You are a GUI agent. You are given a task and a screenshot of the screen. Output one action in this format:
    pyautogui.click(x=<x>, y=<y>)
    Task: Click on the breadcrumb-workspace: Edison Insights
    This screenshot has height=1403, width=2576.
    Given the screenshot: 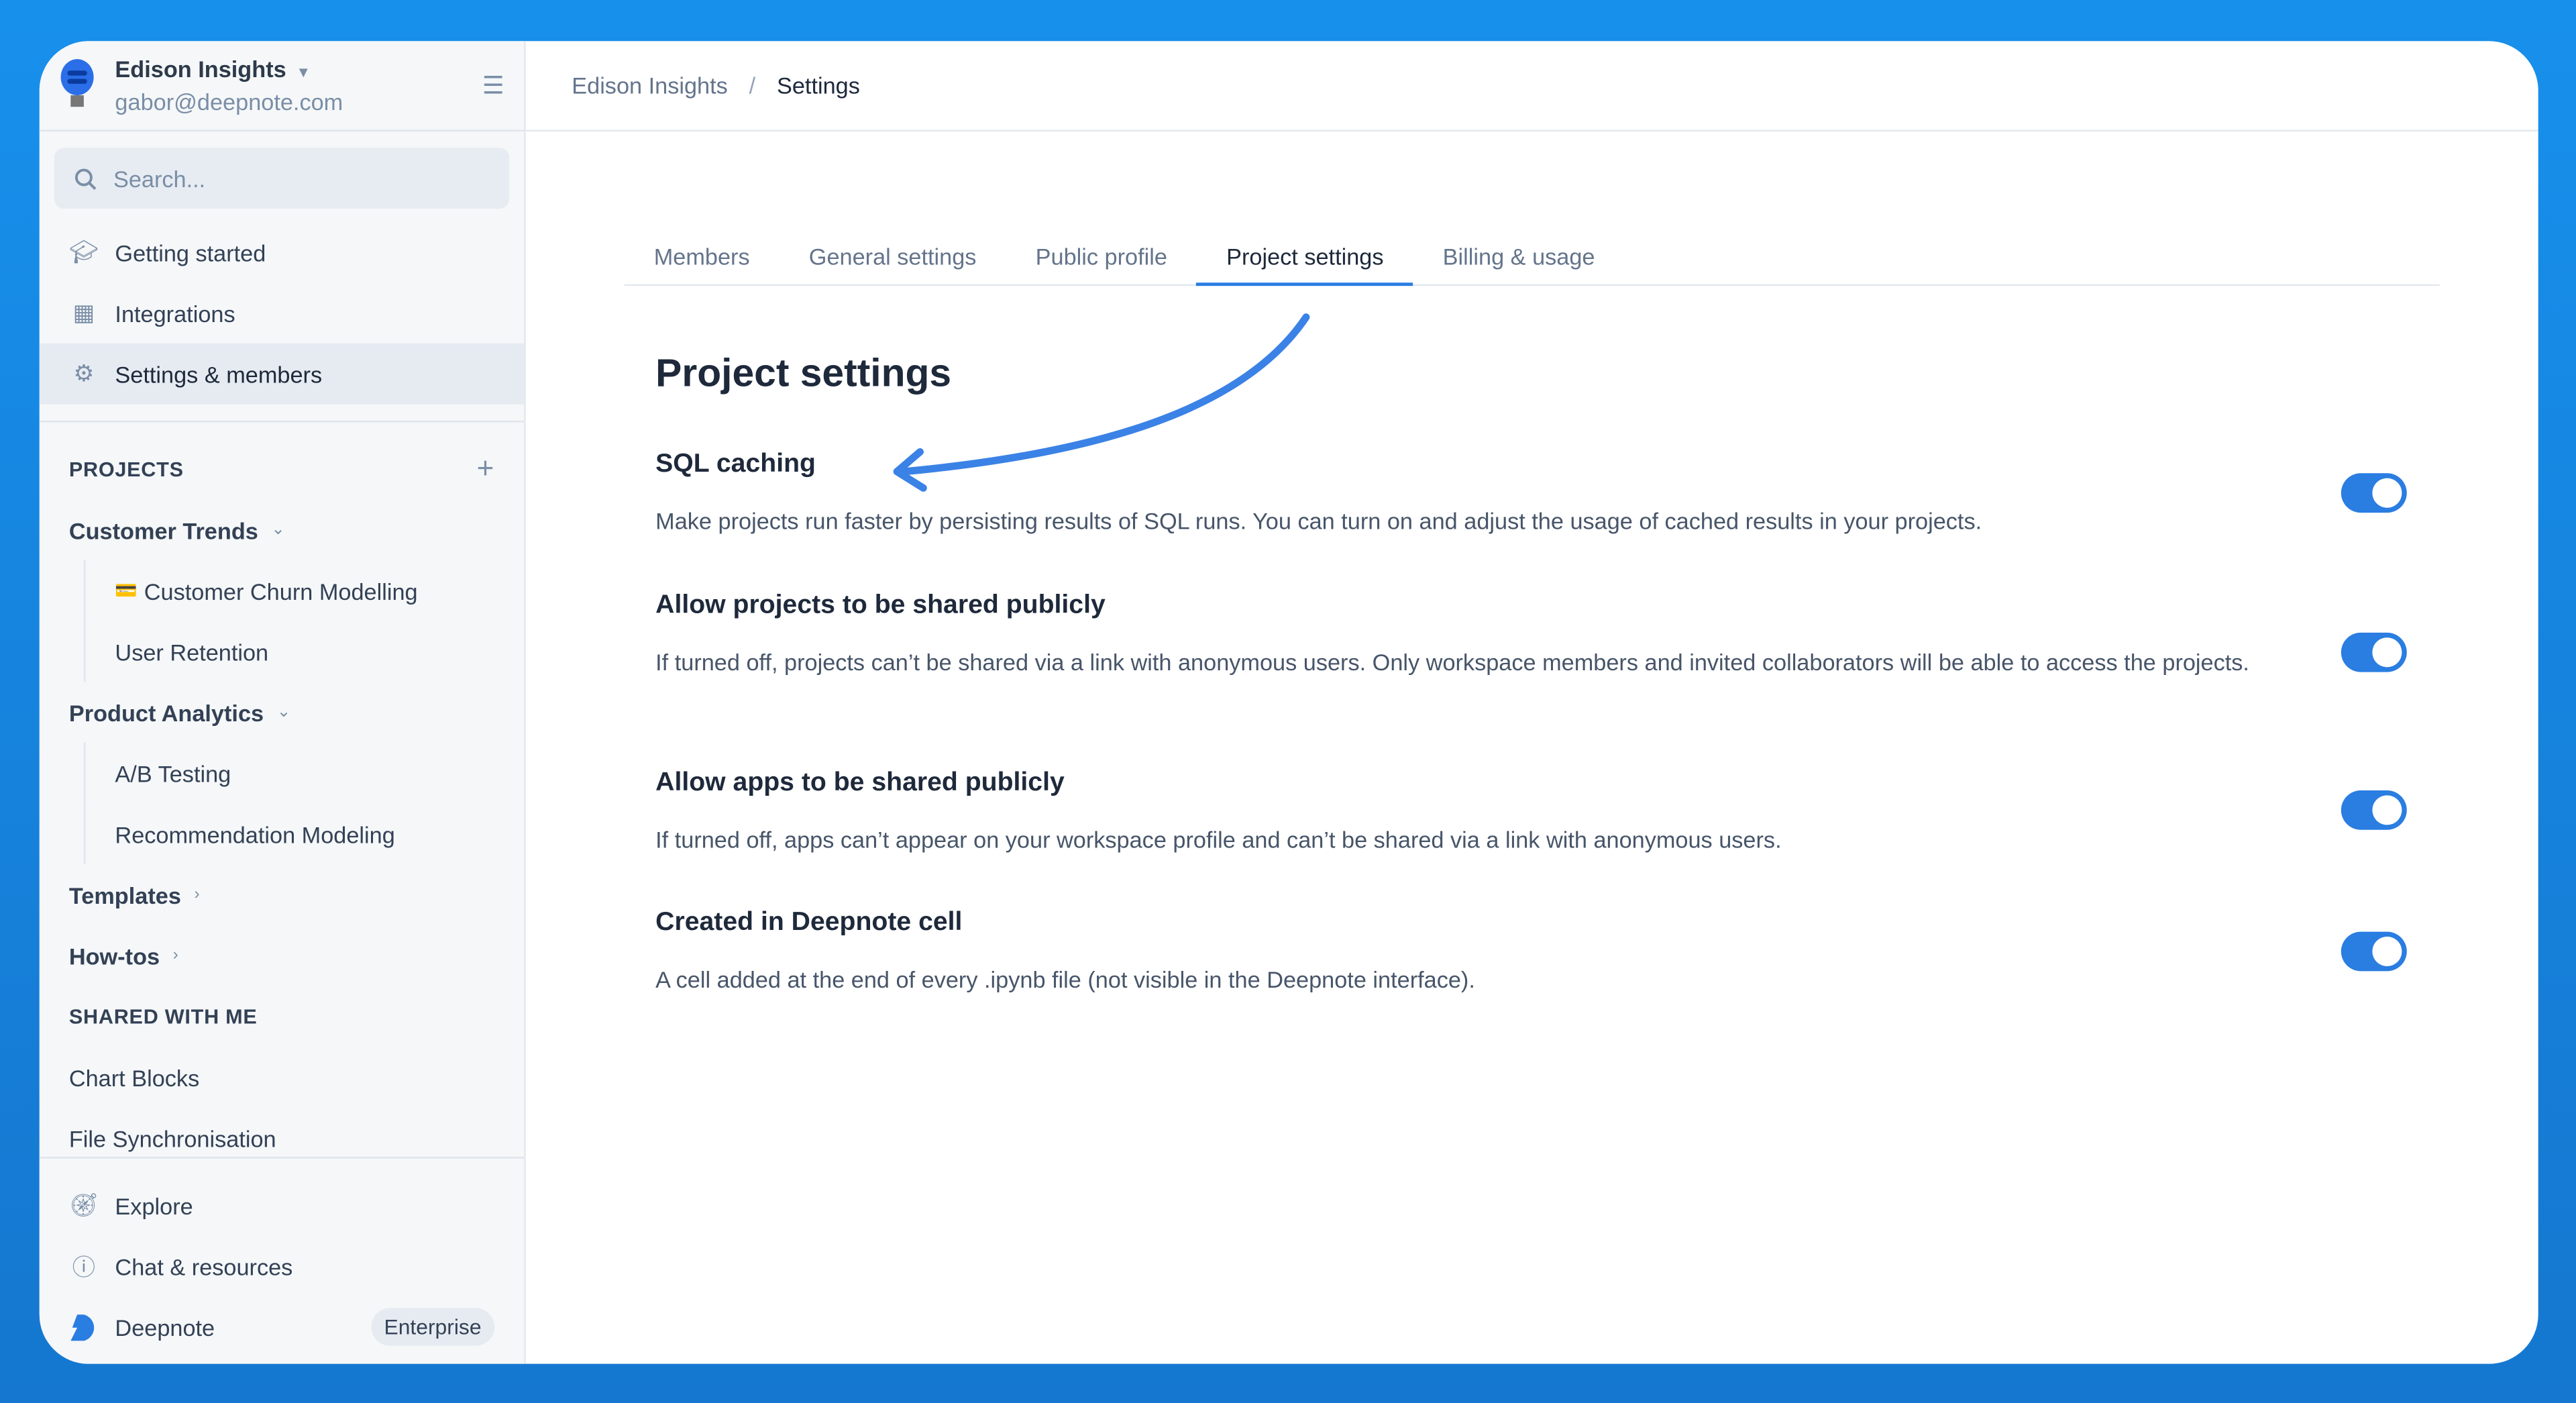 What is the action you would take?
    pyautogui.click(x=650, y=86)
    